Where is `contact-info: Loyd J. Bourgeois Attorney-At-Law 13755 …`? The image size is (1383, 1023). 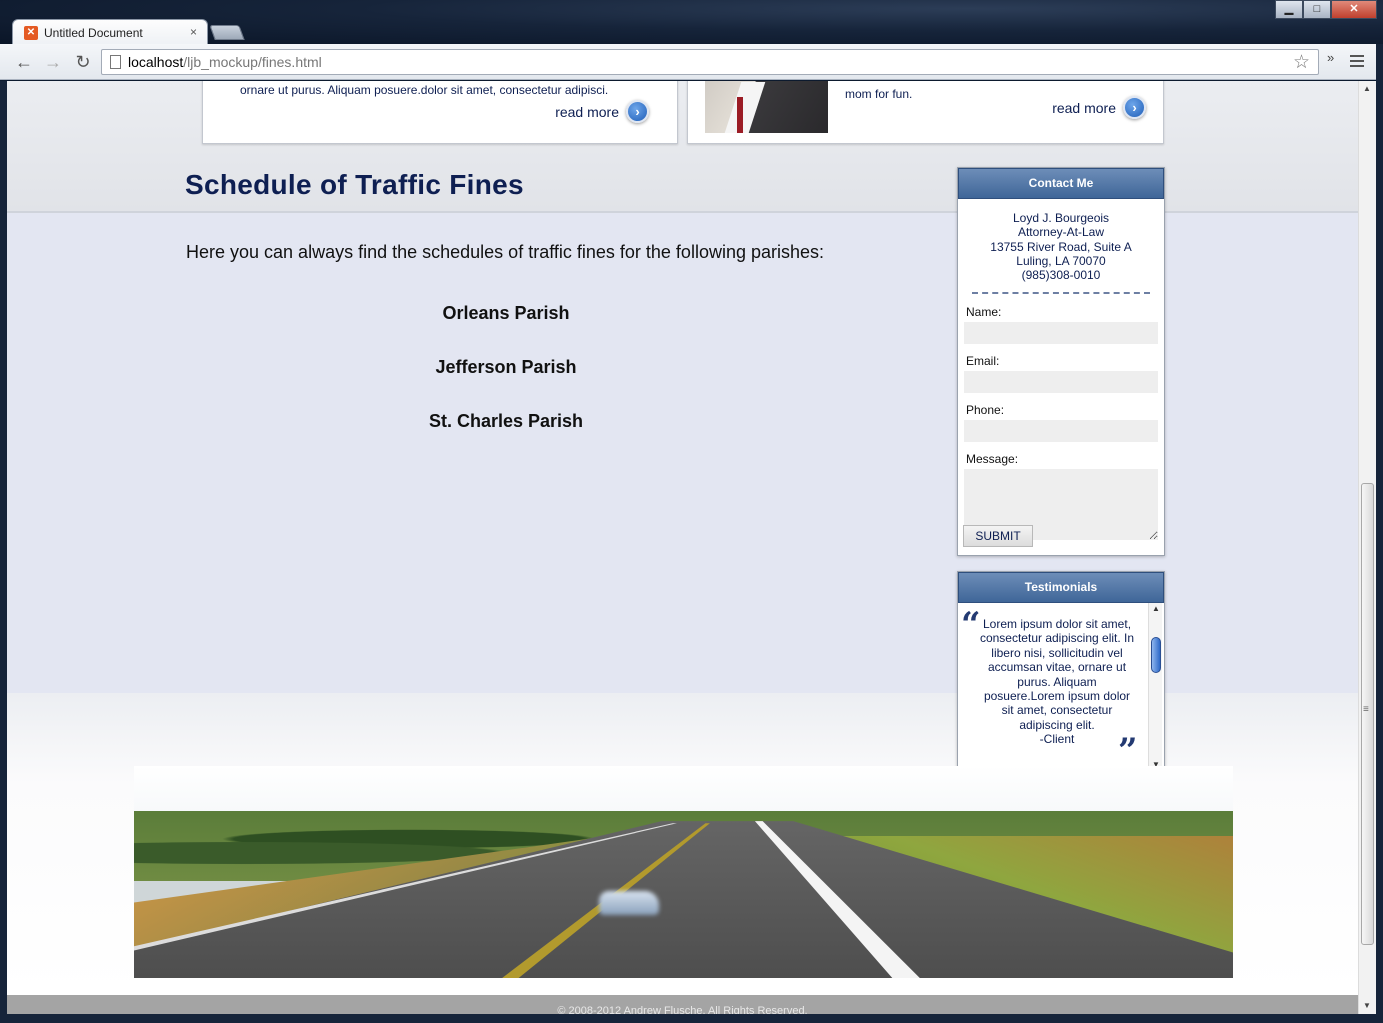
contact-info: Loyd J. Bourgeois Attorney-At-Law 13755 … is located at coordinates (1061, 240).